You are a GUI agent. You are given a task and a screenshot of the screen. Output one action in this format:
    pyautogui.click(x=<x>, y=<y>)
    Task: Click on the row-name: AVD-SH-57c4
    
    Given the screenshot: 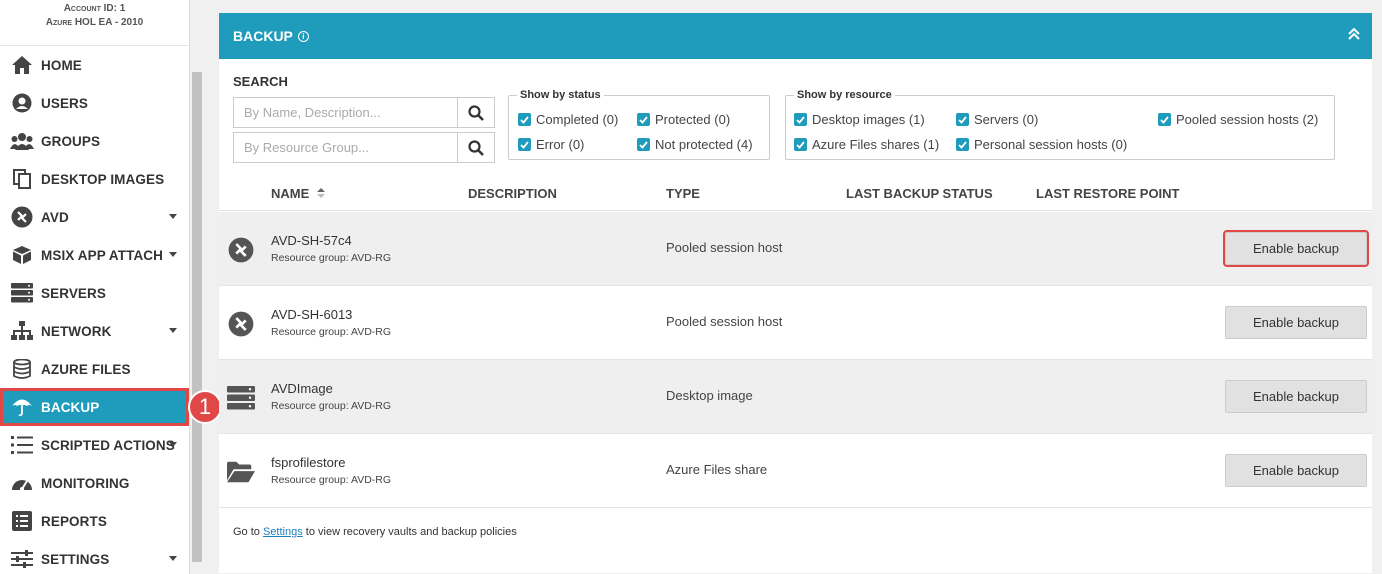 What is the action you would take?
    pyautogui.click(x=311, y=240)
    